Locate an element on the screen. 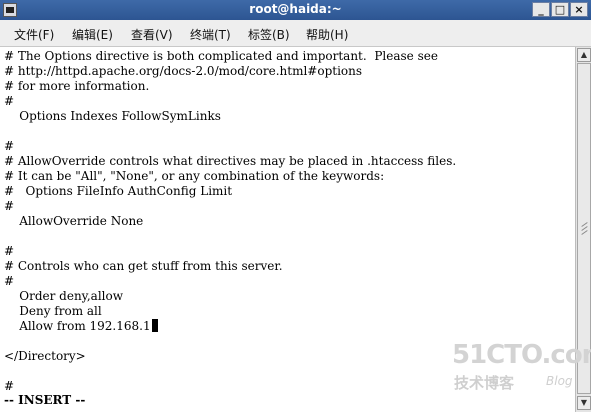 This screenshot has height=412, width=591. menu-terminal: 终端(T) is located at coordinates (210, 34).